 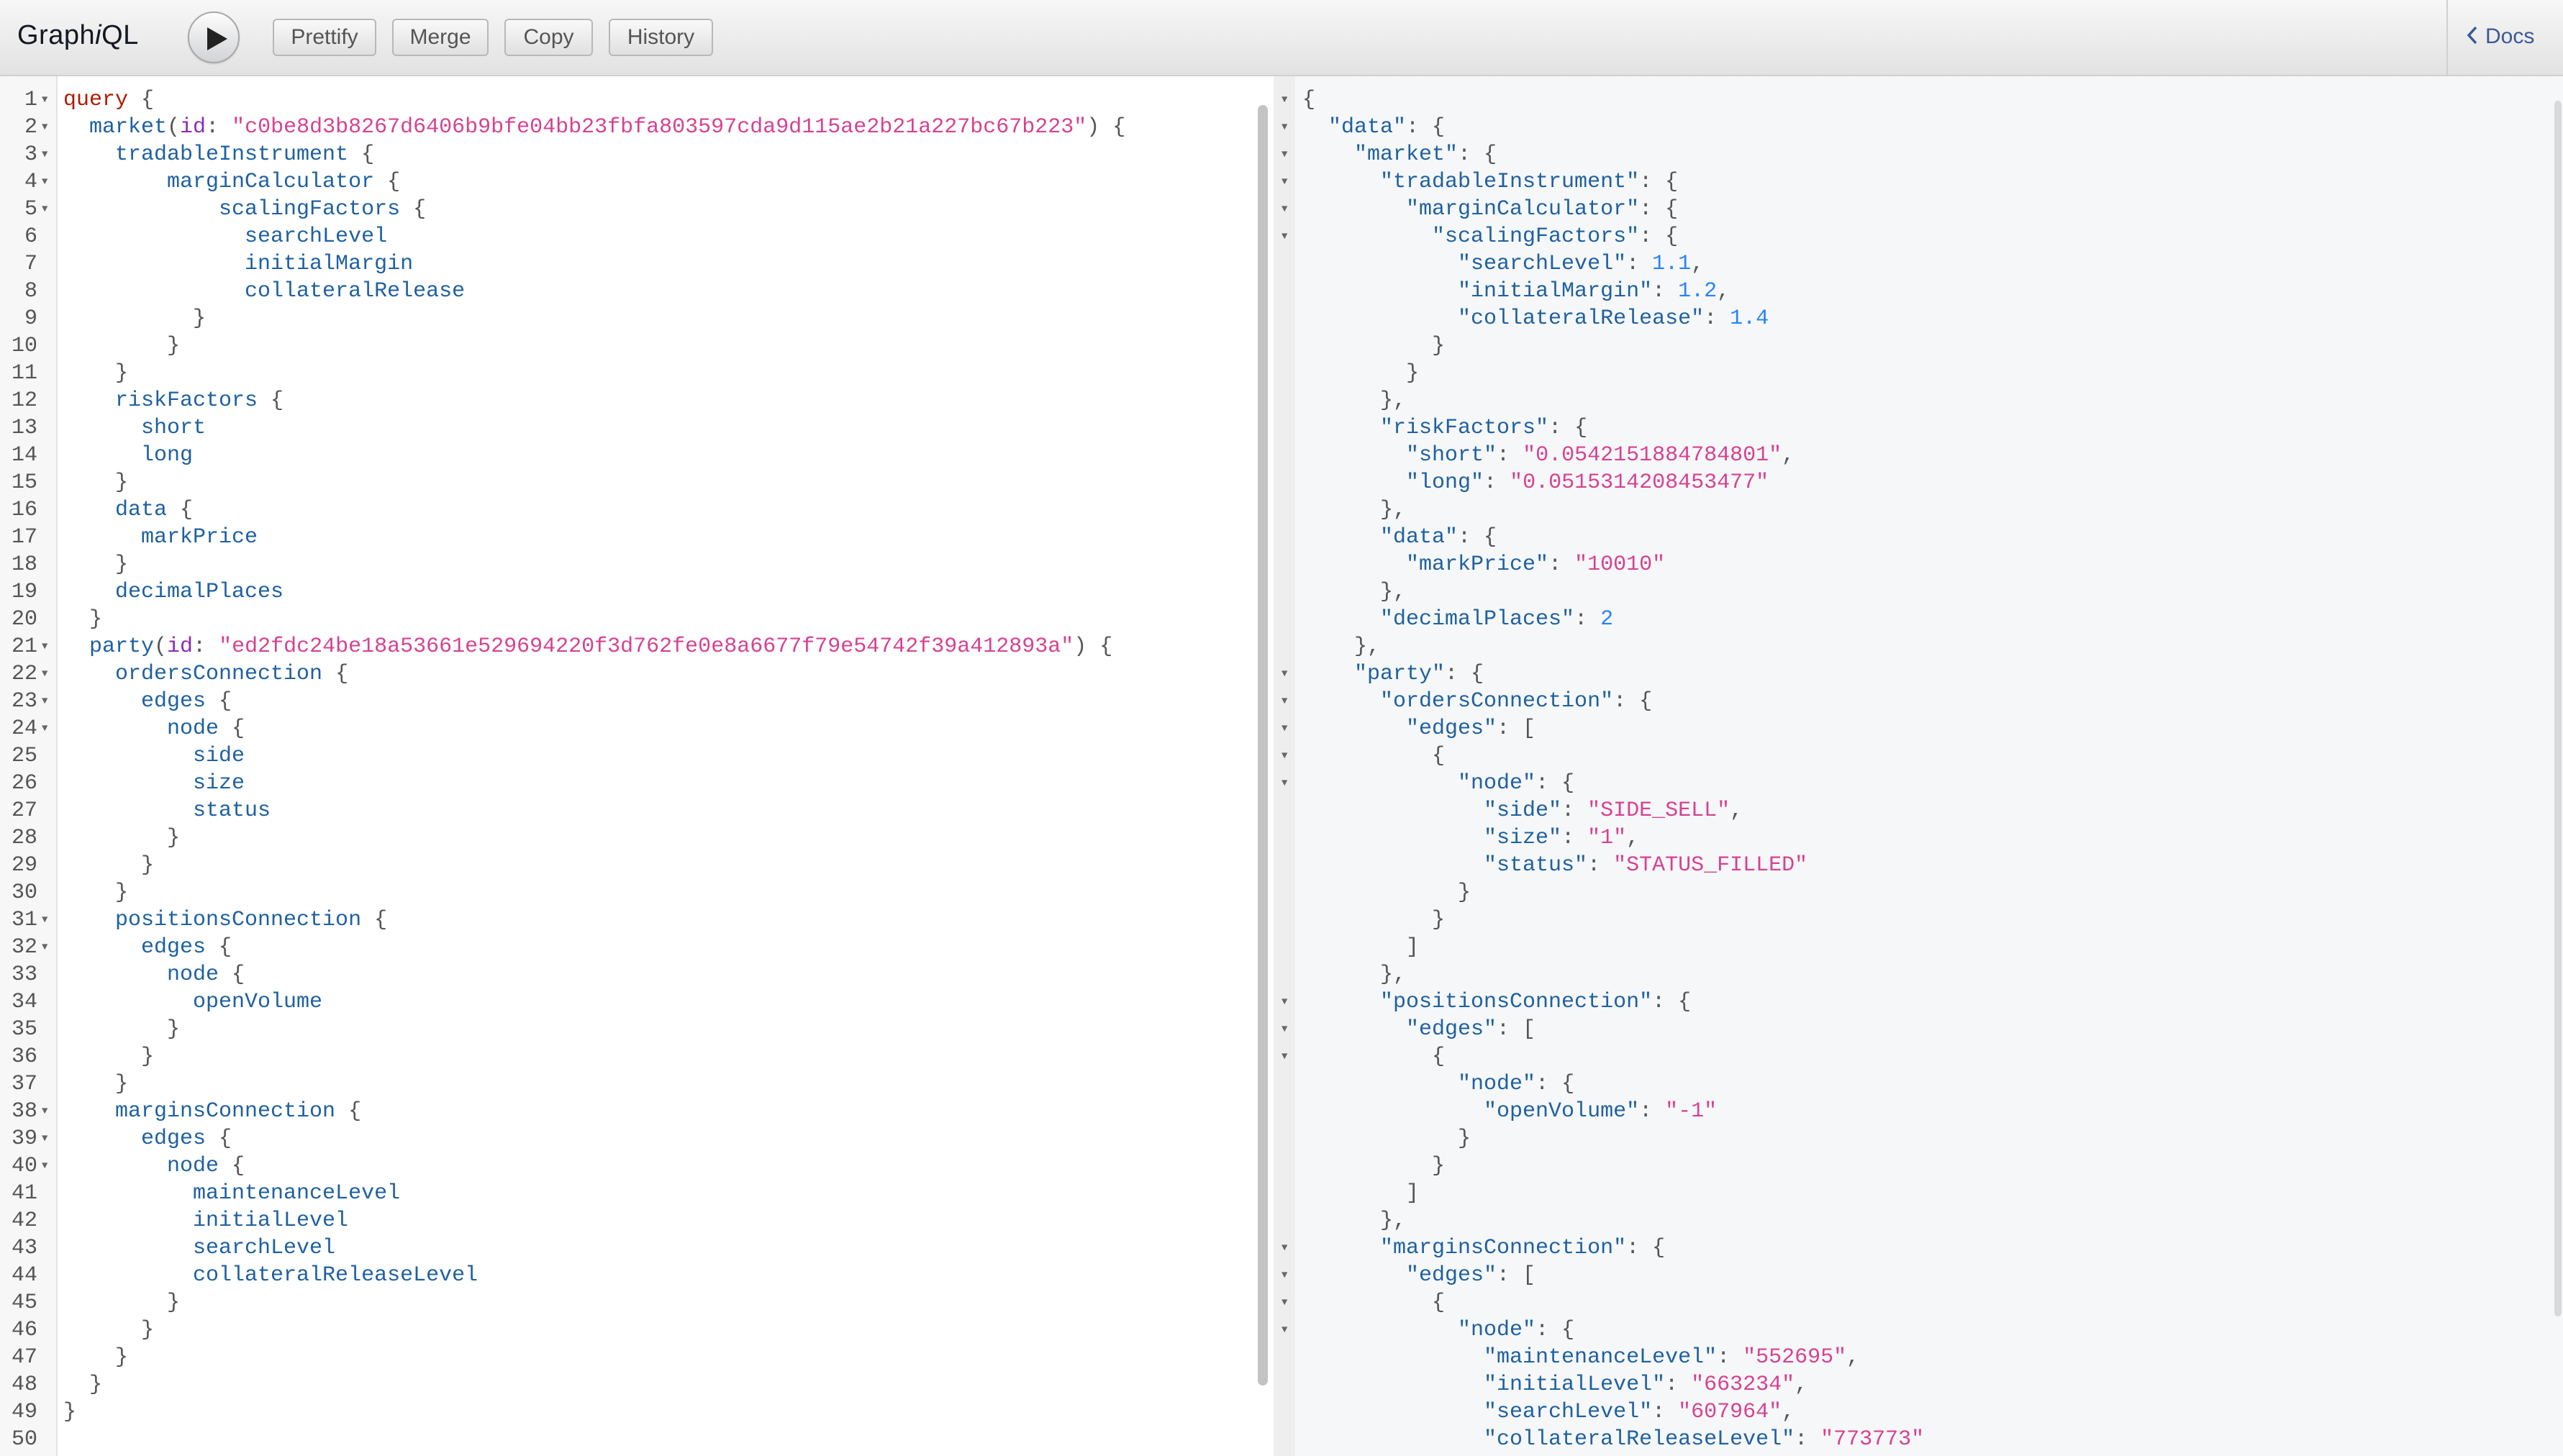 What do you see at coordinates (661, 37) in the screenshot?
I see `history-button: History` at bounding box center [661, 37].